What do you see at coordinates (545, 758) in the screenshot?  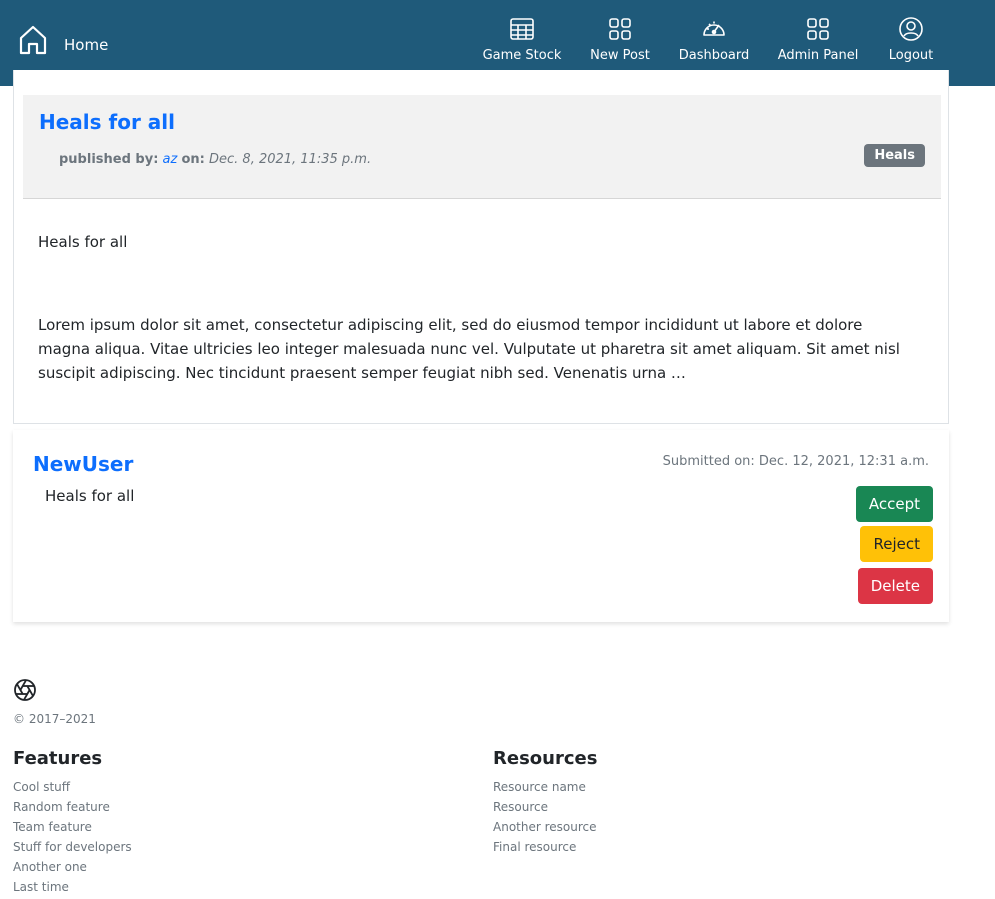 I see `resources-heading: Resources` at bounding box center [545, 758].